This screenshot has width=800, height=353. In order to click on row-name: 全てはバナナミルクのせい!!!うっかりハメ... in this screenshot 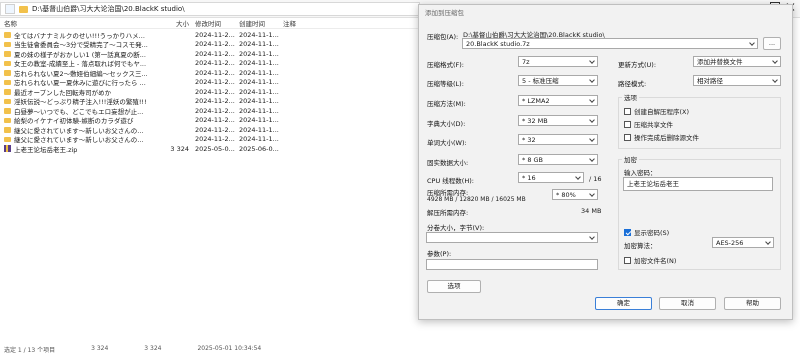, I will do `click(84, 35)`.